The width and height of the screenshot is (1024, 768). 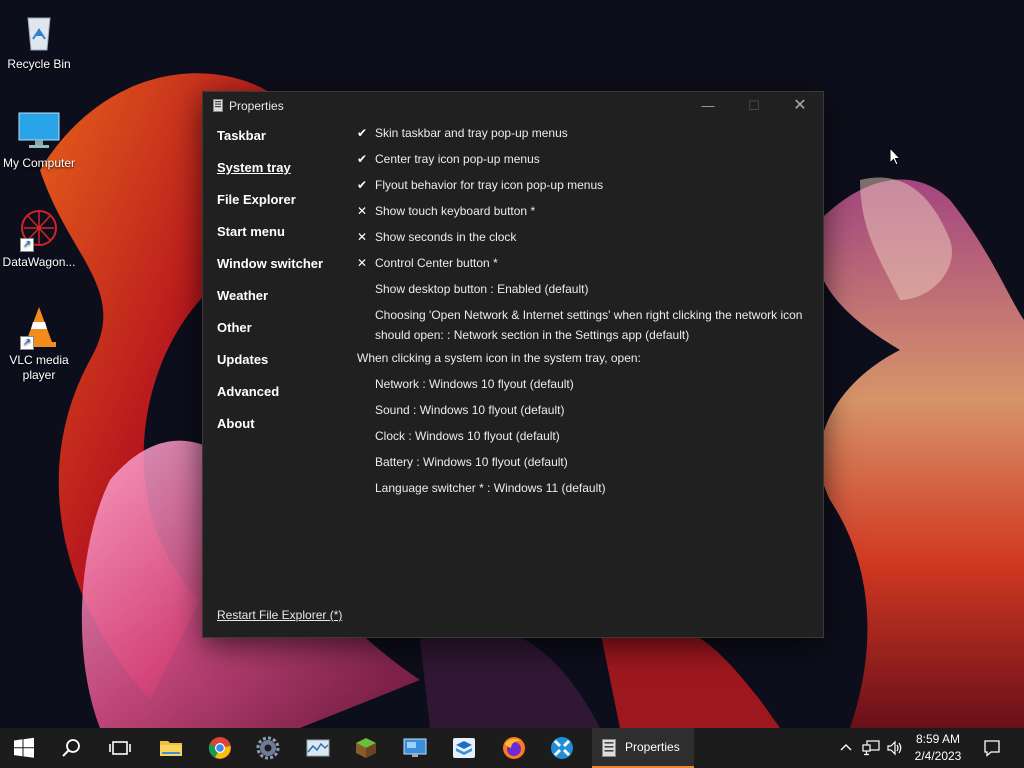 What do you see at coordinates (482, 289) in the screenshot?
I see `option-label: Show desktop button : Enabled (default)` at bounding box center [482, 289].